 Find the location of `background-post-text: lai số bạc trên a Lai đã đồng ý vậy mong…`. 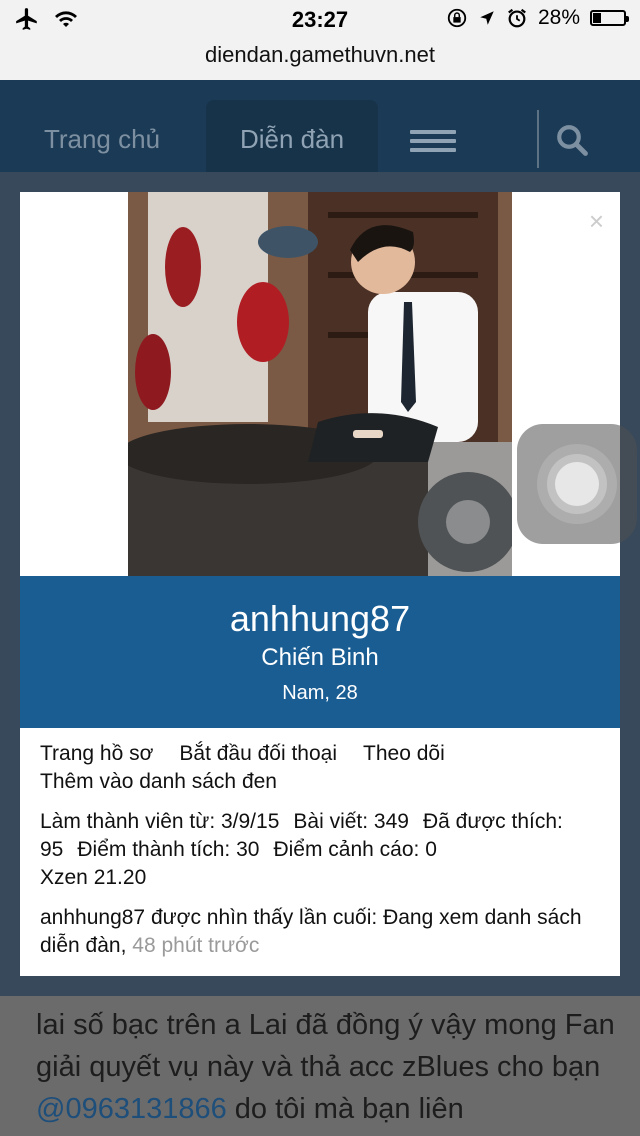

background-post-text: lai số bạc trên a Lai đã đồng ý vậy mong… is located at coordinates (320, 1066).